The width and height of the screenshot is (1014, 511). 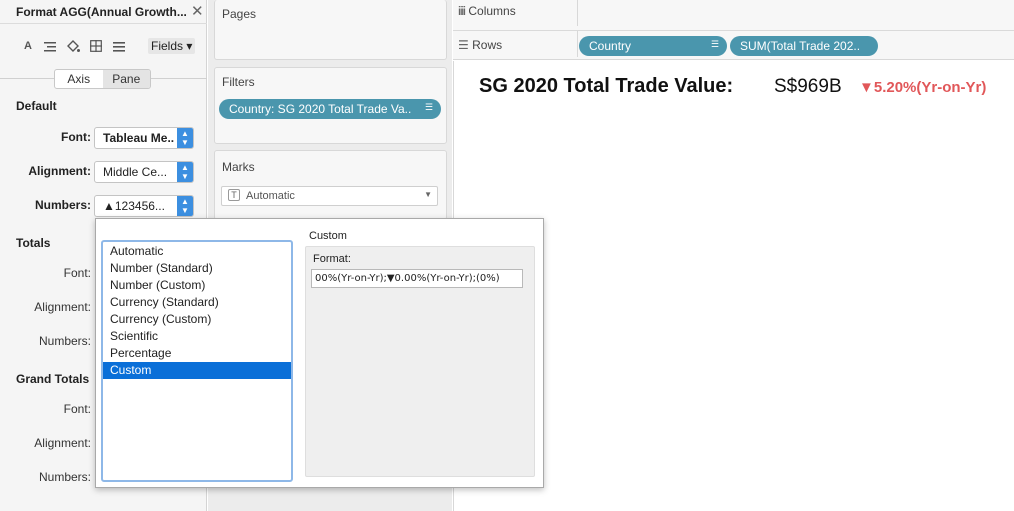 What do you see at coordinates (62, 307) in the screenshot?
I see `totals-alignment-label: Alignment:` at bounding box center [62, 307].